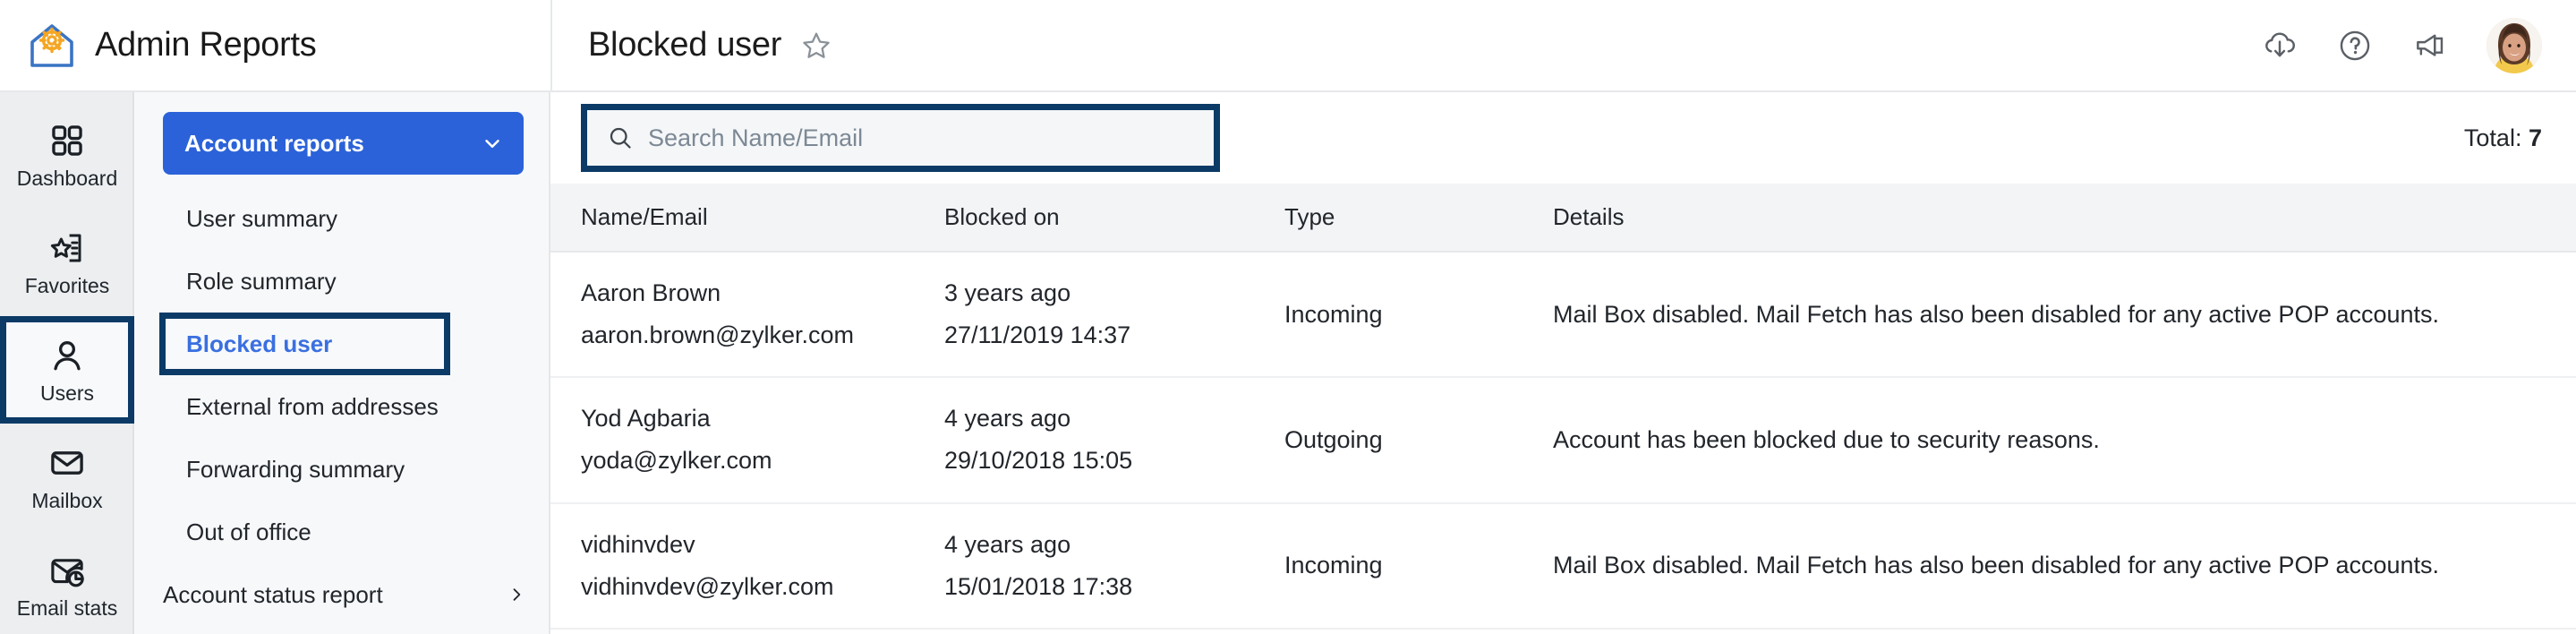 Image resolution: width=2576 pixels, height=634 pixels. Describe the element at coordinates (1114, 218) in the screenshot. I see `column-header-blocked-on: Blocked on` at that location.